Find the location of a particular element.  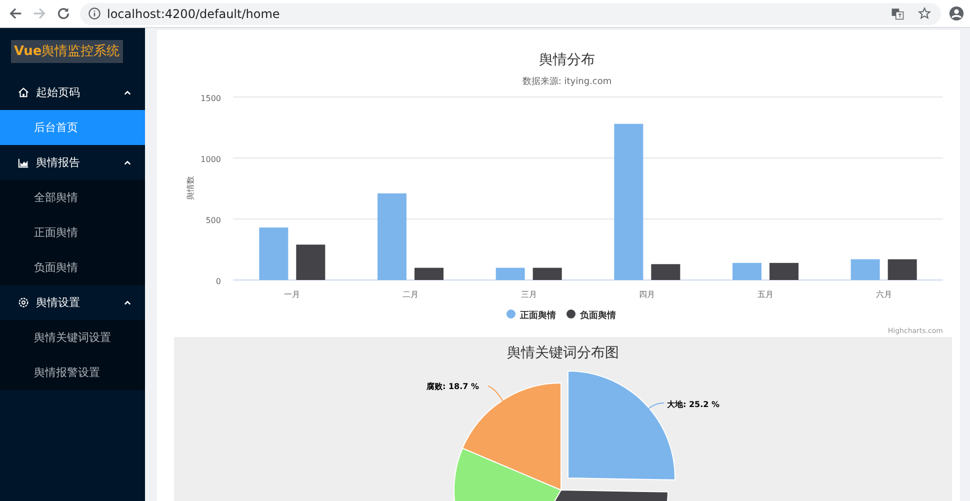

x-tick-label: 五月 is located at coordinates (766, 294).